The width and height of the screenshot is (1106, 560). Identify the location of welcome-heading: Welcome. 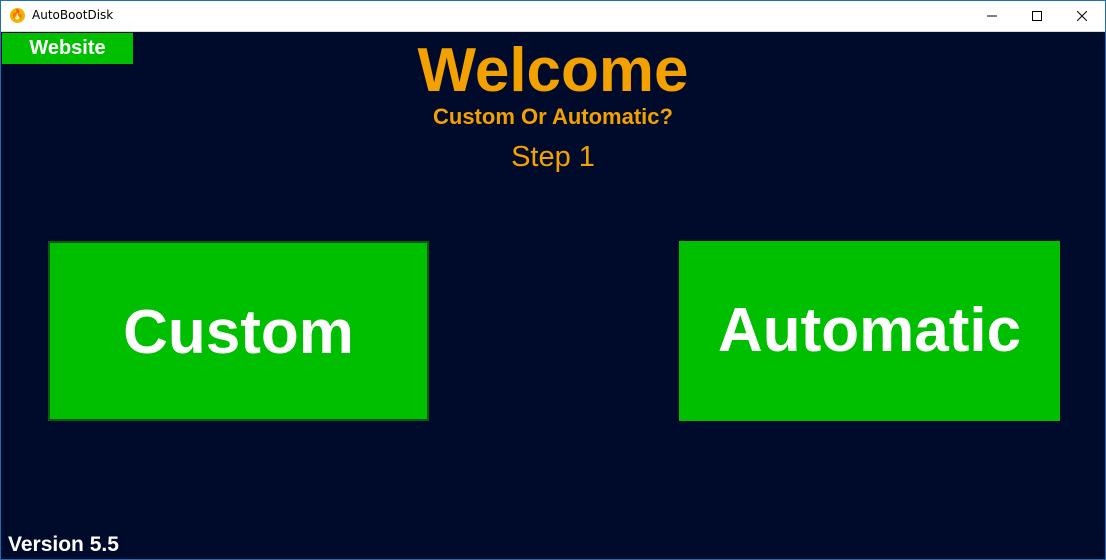
(553, 70).